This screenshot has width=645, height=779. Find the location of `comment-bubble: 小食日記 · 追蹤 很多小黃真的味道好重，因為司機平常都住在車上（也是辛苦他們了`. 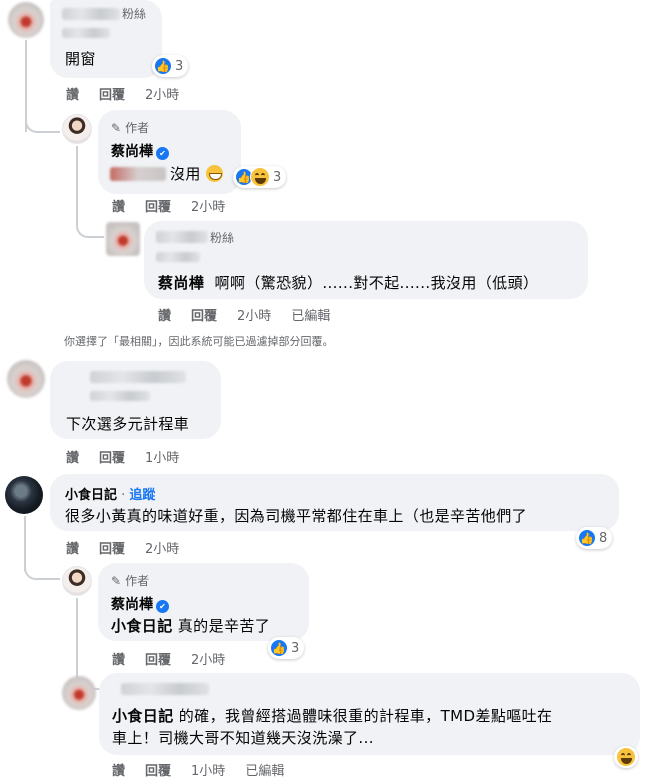

comment-bubble: 小食日記 · 追蹤 很多小黃真的味道好重，因為司機平常都住在車上（也是辛苦他們了 is located at coordinates (334, 502).